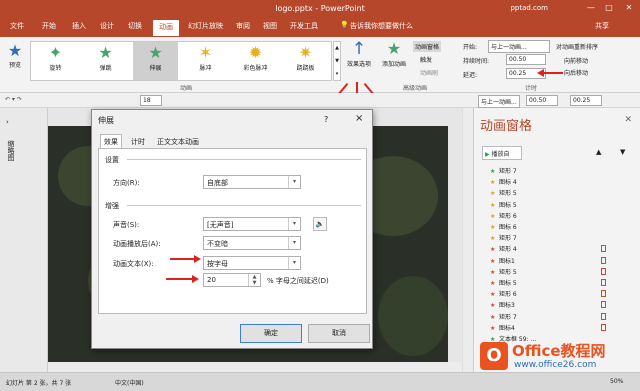  Describe the element at coordinates (270, 26) in the screenshot. I see `tab-view: 视图` at that location.